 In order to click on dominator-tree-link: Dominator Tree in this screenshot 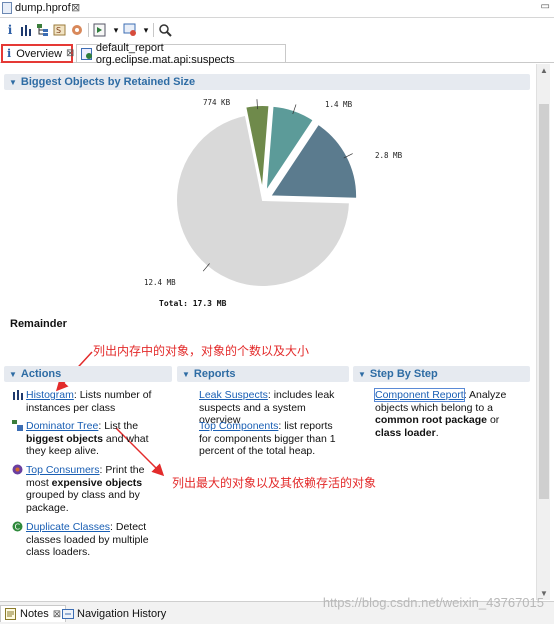, I will do `click(62, 426)`.